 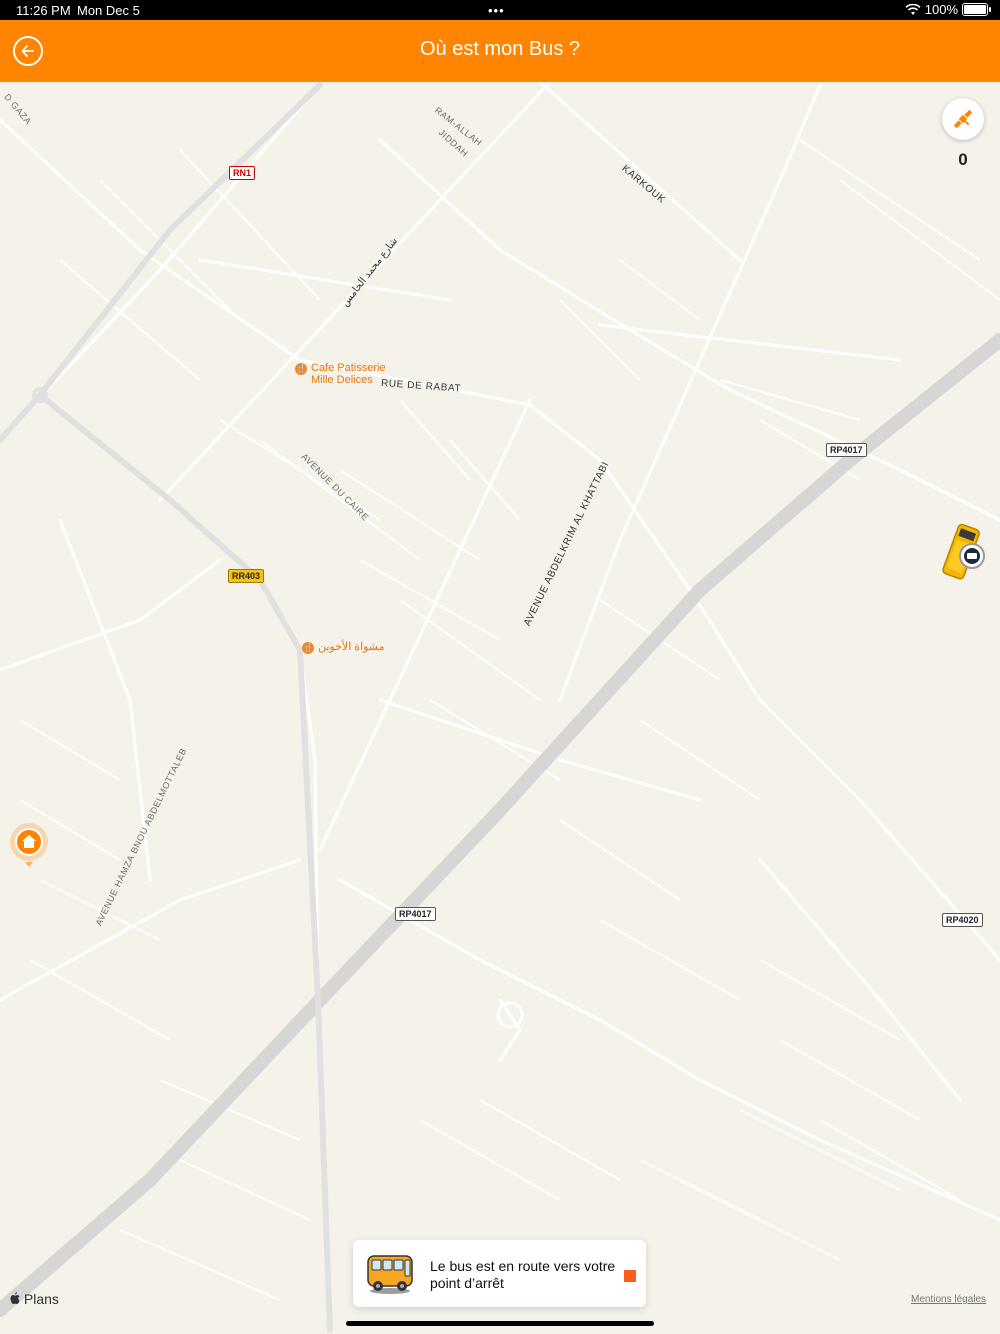 What do you see at coordinates (242, 173) in the screenshot?
I see `road-shield-rn1: RN1` at bounding box center [242, 173].